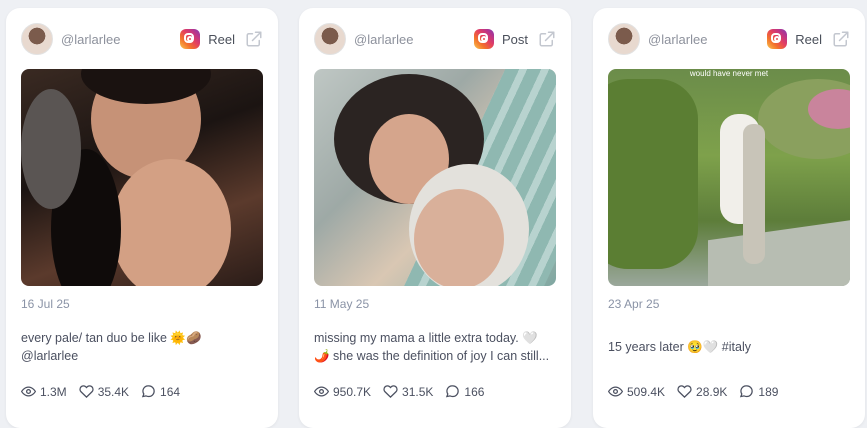 The image size is (867, 428). Describe the element at coordinates (474, 391) in the screenshot. I see `comments-count: 166` at that location.